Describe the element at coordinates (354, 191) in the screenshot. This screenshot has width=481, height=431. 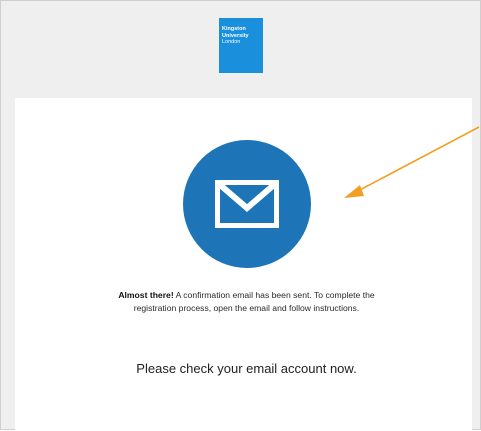
I see `arrow-head` at that location.